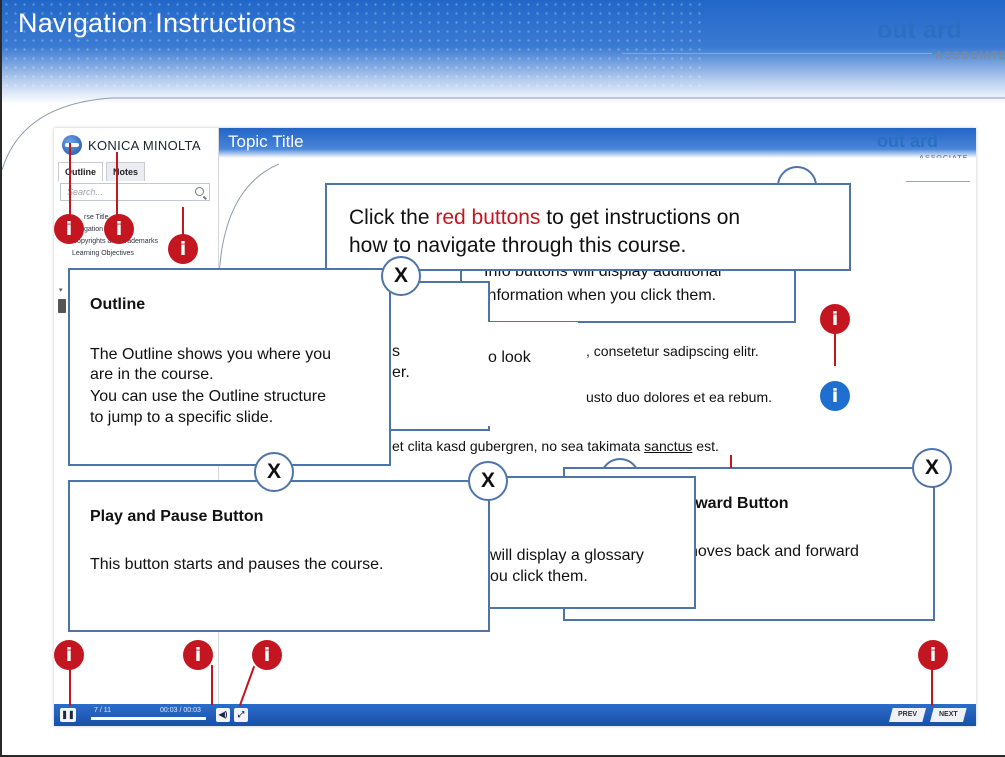 Image resolution: width=1005 pixels, height=757 pixels. I want to click on next-info-button: i, so click(933, 655).